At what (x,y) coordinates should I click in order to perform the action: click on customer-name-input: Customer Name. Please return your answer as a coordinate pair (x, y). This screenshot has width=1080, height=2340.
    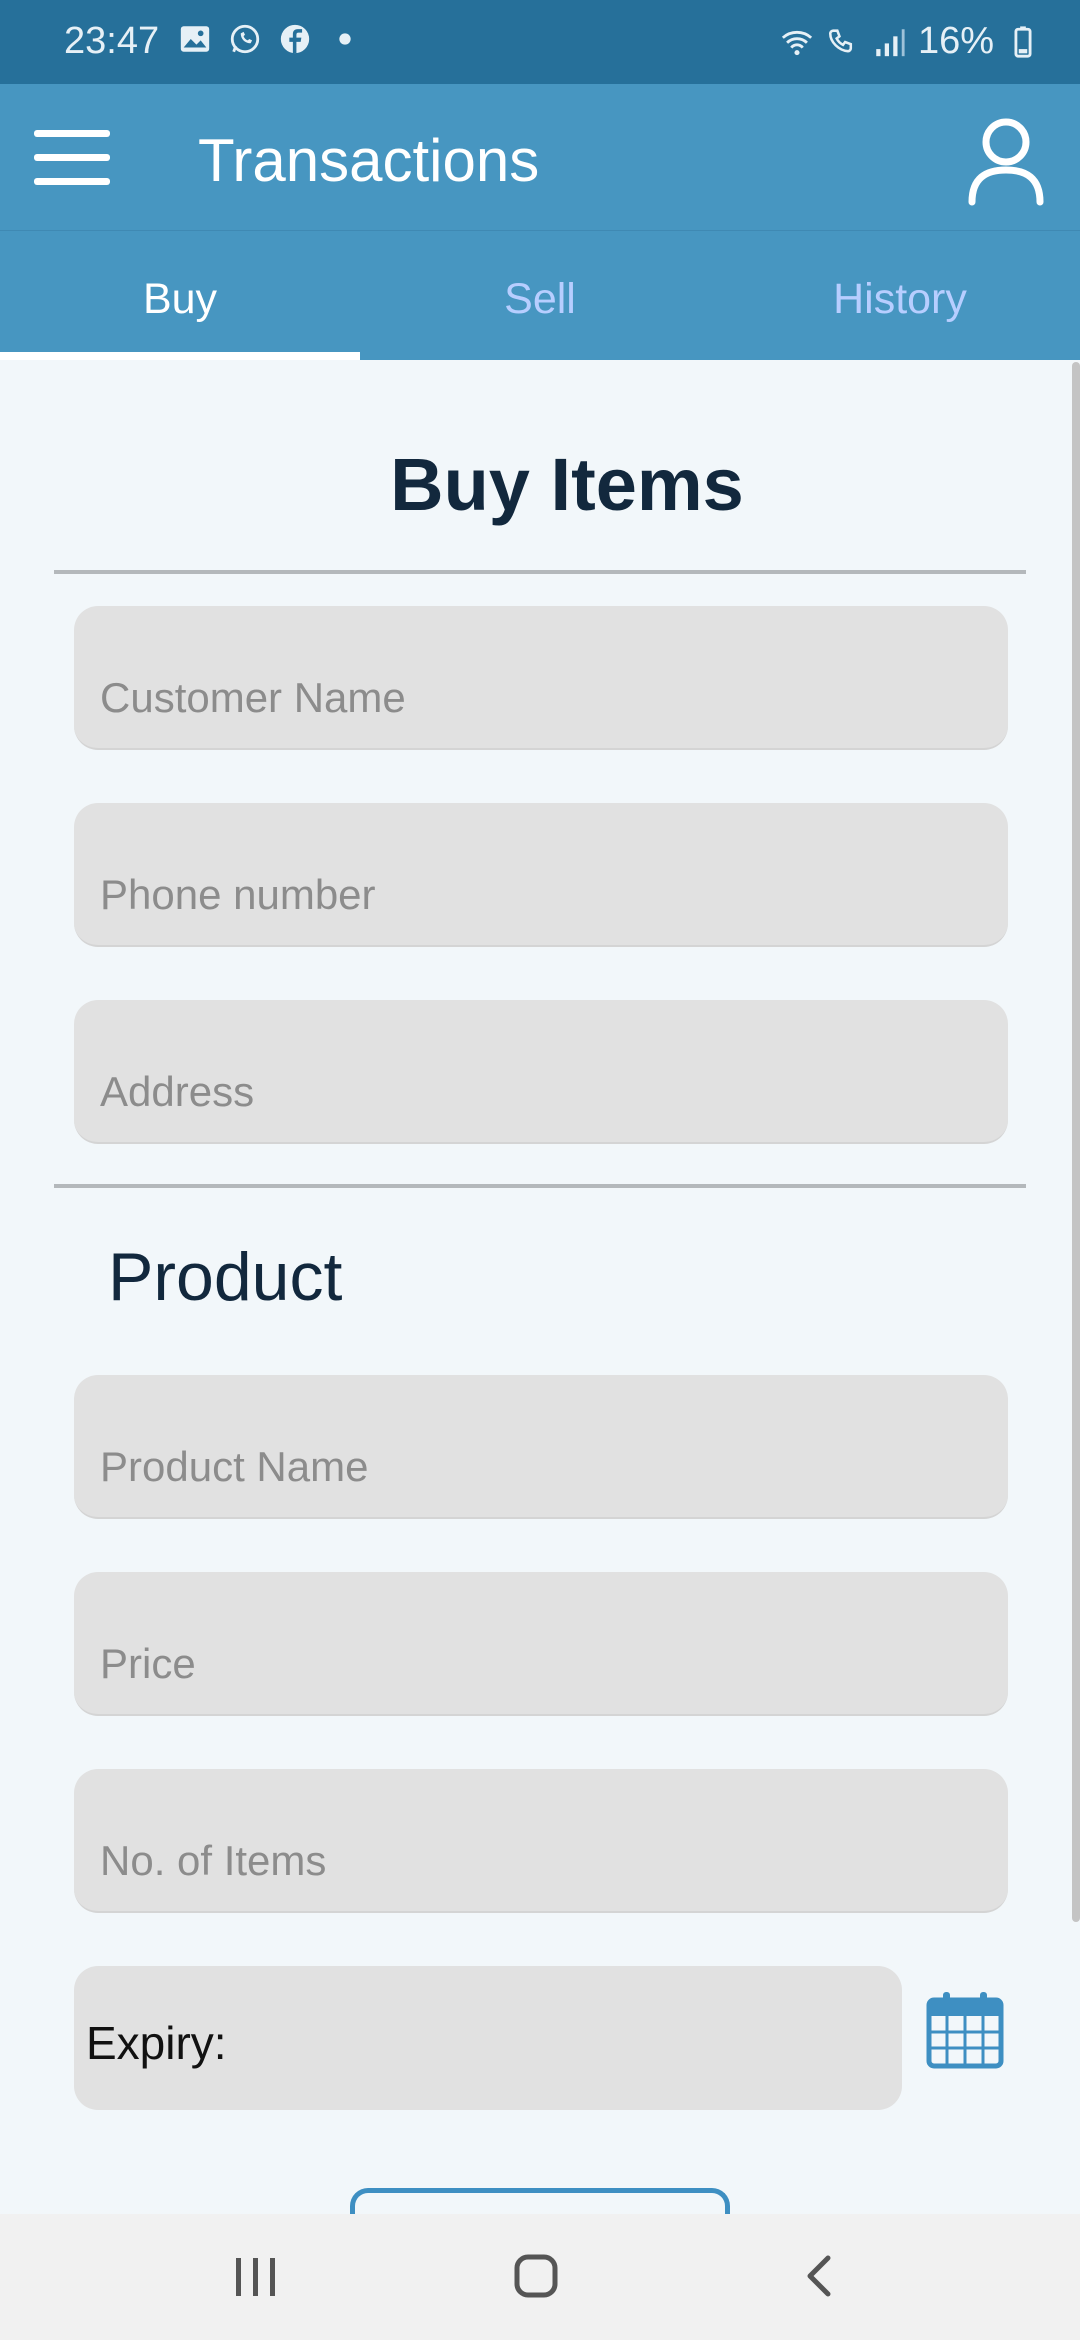
    Looking at the image, I should click on (541, 678).